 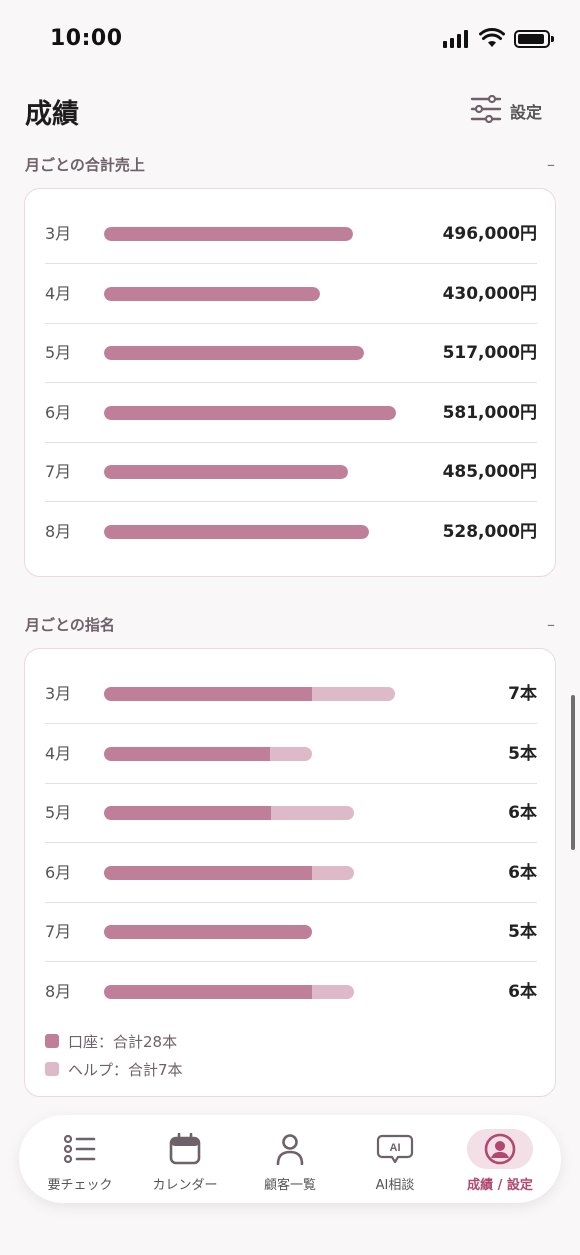 I want to click on tab-check-label: 要チェック, so click(x=80, y=1185).